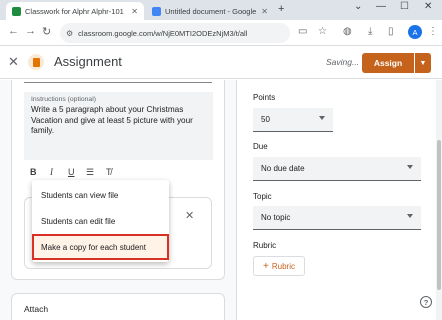  I want to click on topic-value: No topic, so click(276, 217).